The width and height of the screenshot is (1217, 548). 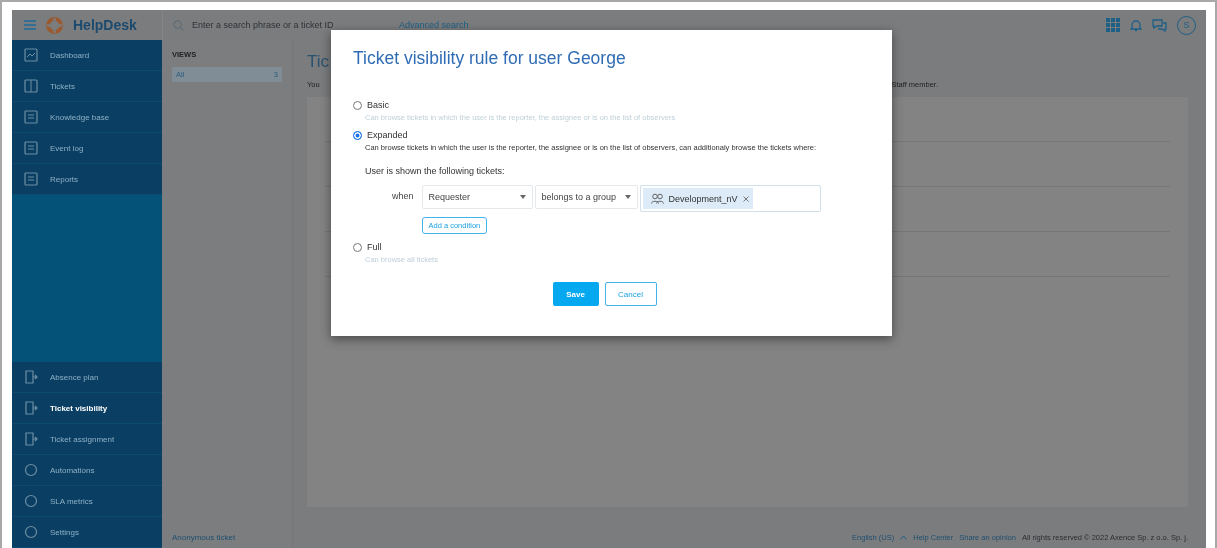 I want to click on cancel-button: Cancel, so click(x=630, y=294).